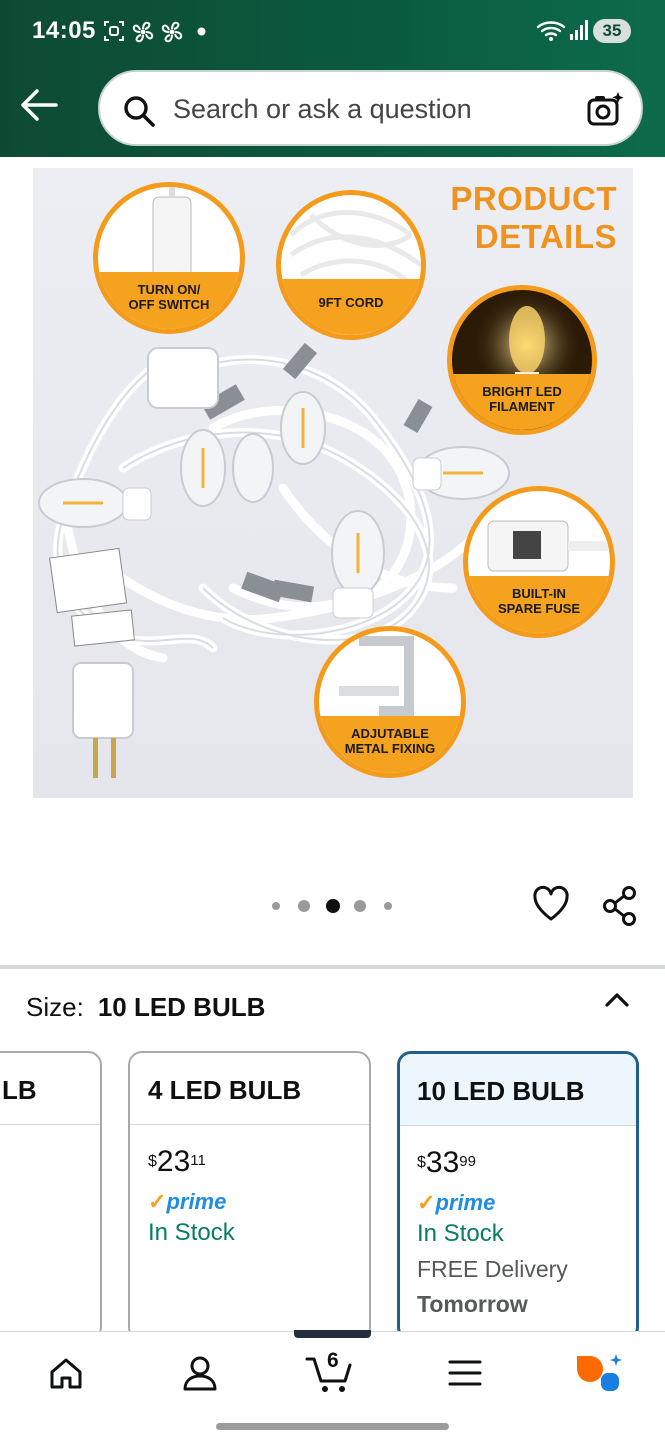 The width and height of the screenshot is (665, 1440). I want to click on battery-indicator: 35, so click(612, 31).